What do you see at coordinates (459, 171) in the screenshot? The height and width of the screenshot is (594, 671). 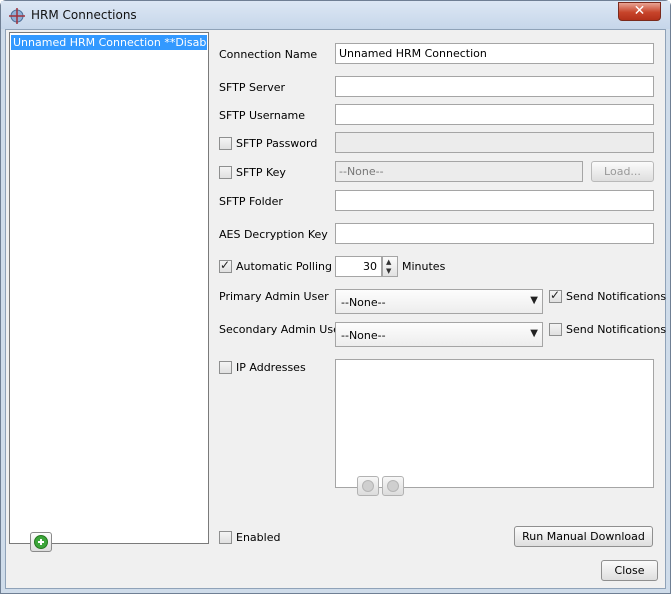 I see `sftp-key-field: --None--` at bounding box center [459, 171].